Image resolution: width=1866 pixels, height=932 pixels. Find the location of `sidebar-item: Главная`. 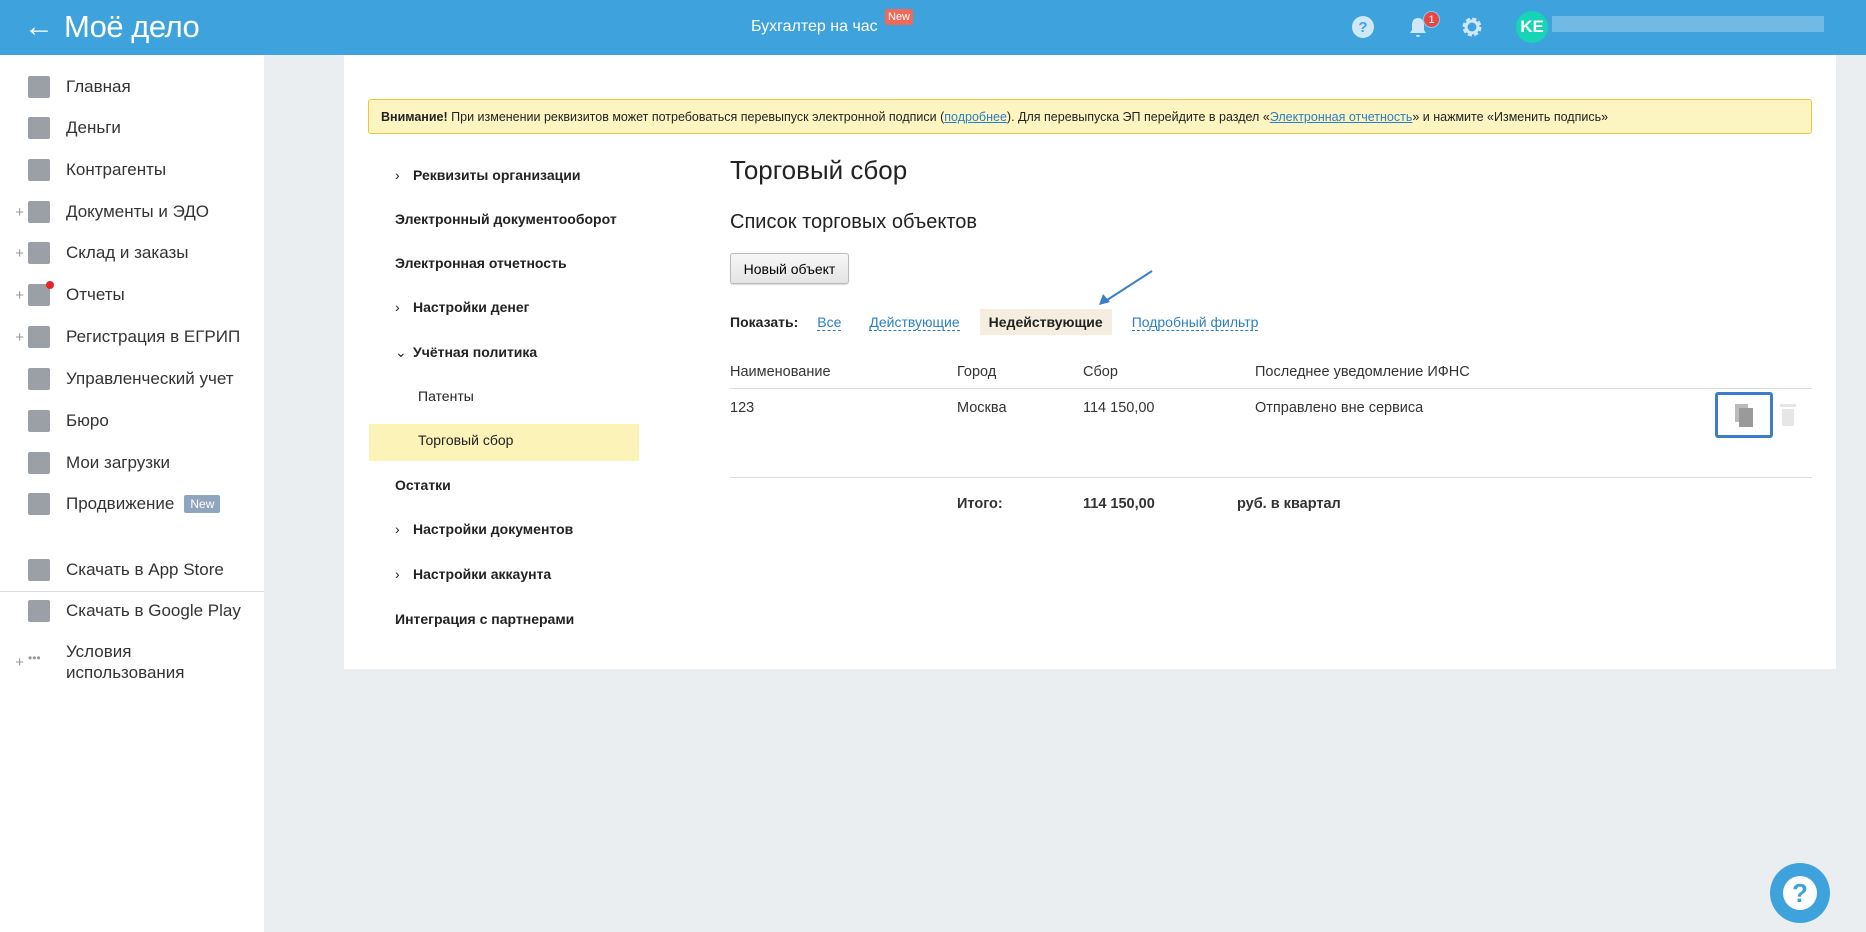

sidebar-item: Главная is located at coordinates (132, 87).